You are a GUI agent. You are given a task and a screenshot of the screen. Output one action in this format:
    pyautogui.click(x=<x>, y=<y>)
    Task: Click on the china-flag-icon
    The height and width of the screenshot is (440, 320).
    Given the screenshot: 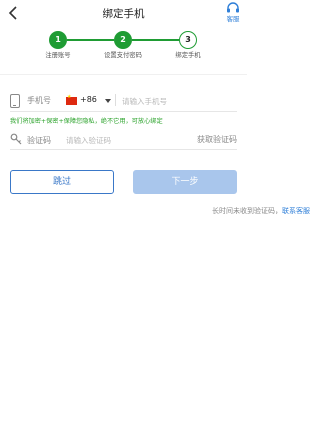 What is the action you would take?
    pyautogui.click(x=71, y=99)
    